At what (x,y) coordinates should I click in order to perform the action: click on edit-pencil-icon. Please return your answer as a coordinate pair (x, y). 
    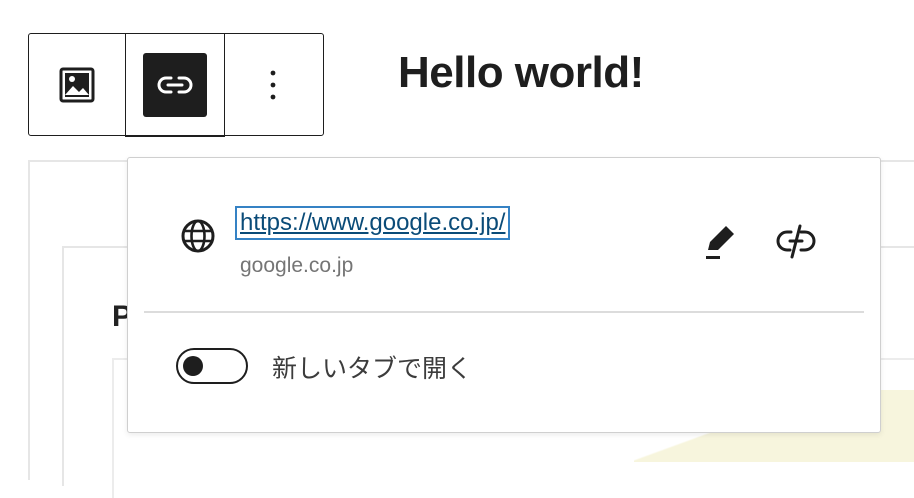
    Looking at the image, I should click on (720, 242).